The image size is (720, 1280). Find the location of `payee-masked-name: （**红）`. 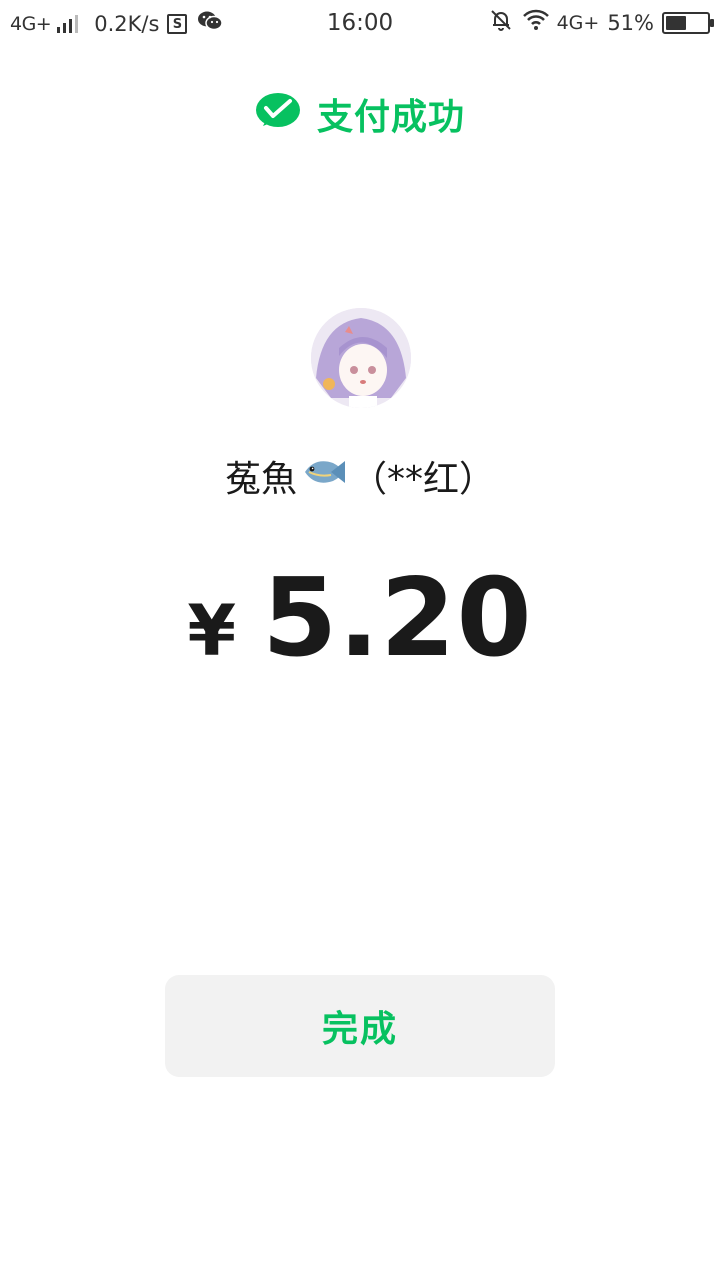

payee-masked-name: （**红） is located at coordinates (423, 479).